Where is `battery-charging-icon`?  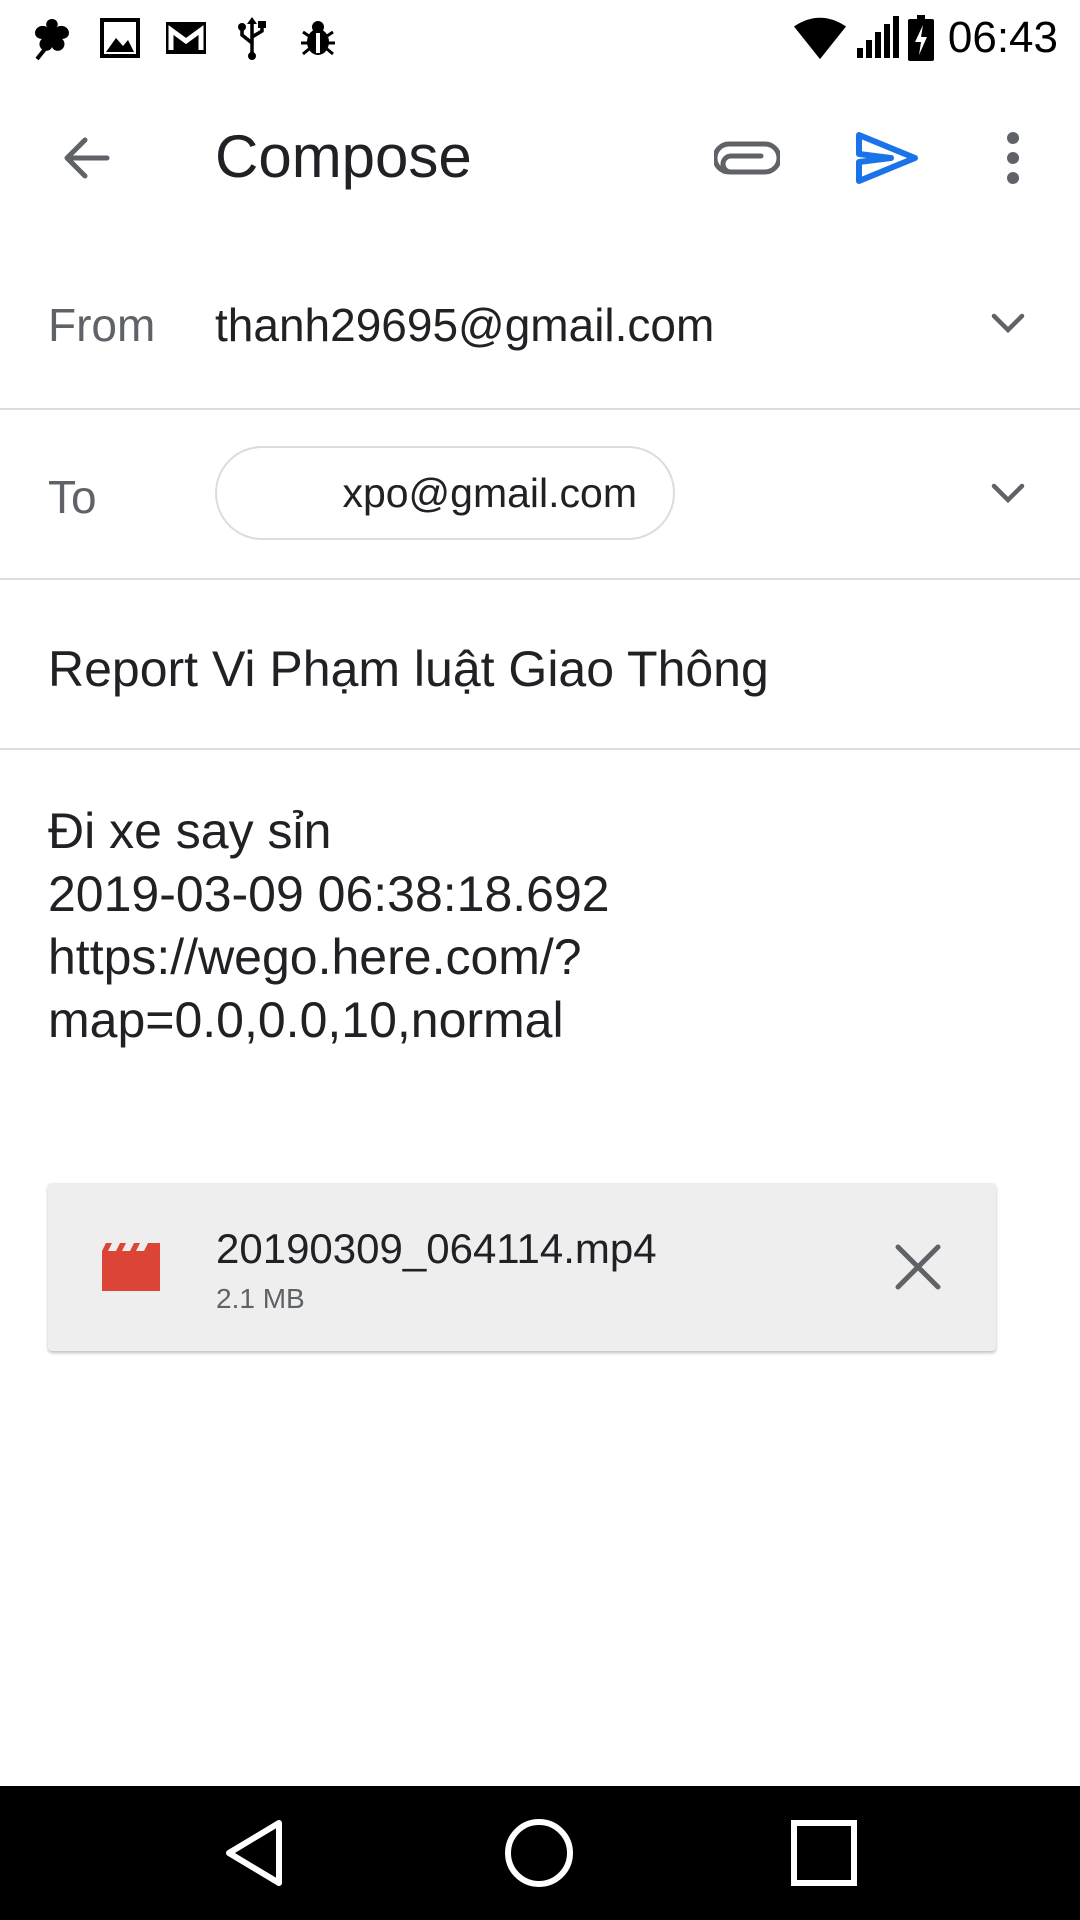 battery-charging-icon is located at coordinates (921, 38).